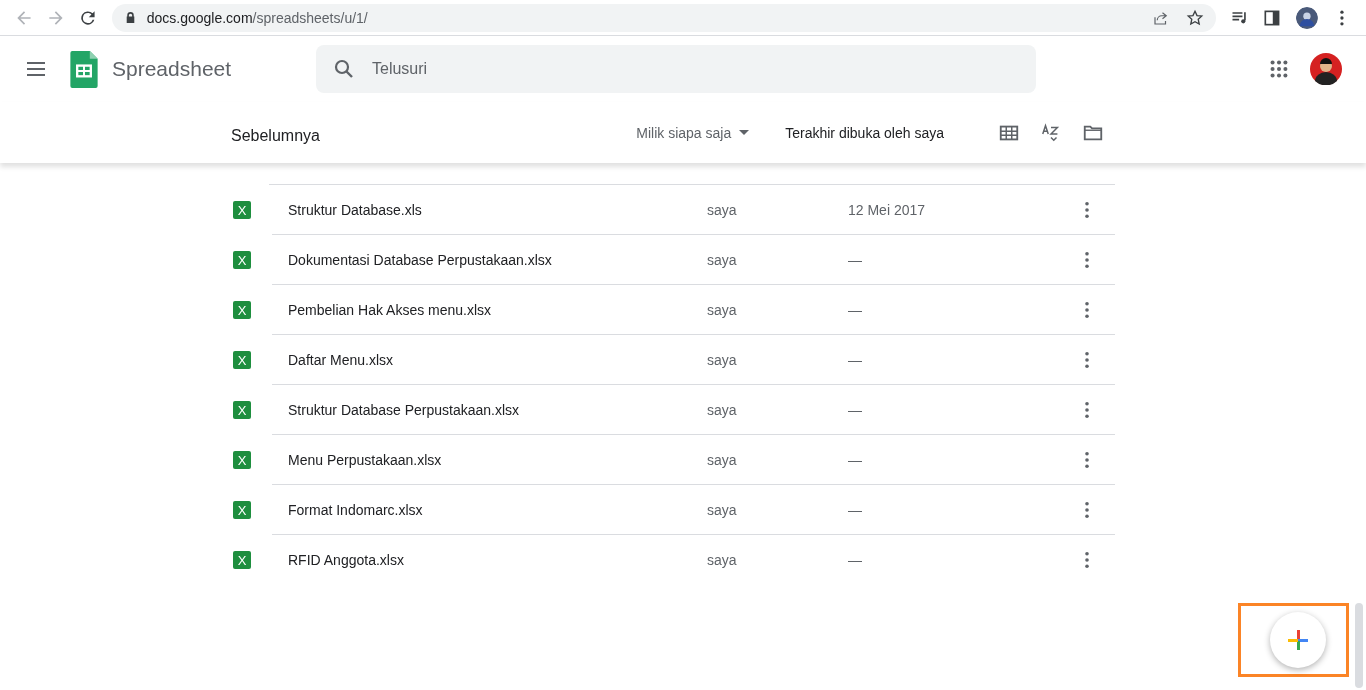 The height and width of the screenshot is (690, 1366). Describe the element at coordinates (672, 360) in the screenshot. I see `file-row: X Daftar Menu.xlsx saya —` at that location.